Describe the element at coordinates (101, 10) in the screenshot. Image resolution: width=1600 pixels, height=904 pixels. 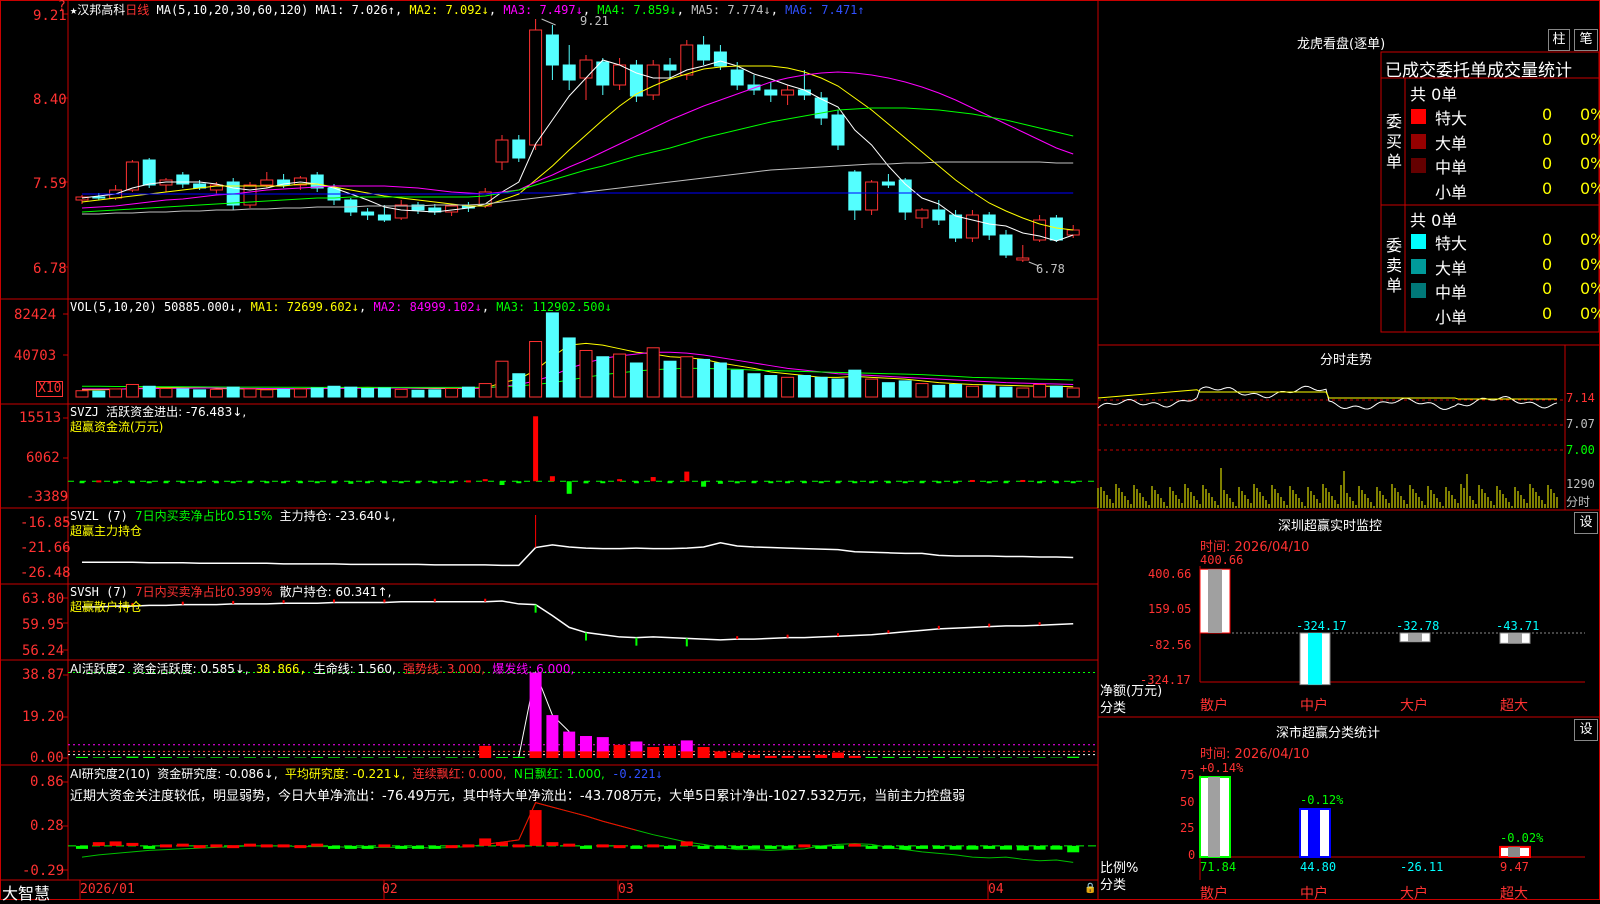
I see `stock-name: 汉邦高科` at that location.